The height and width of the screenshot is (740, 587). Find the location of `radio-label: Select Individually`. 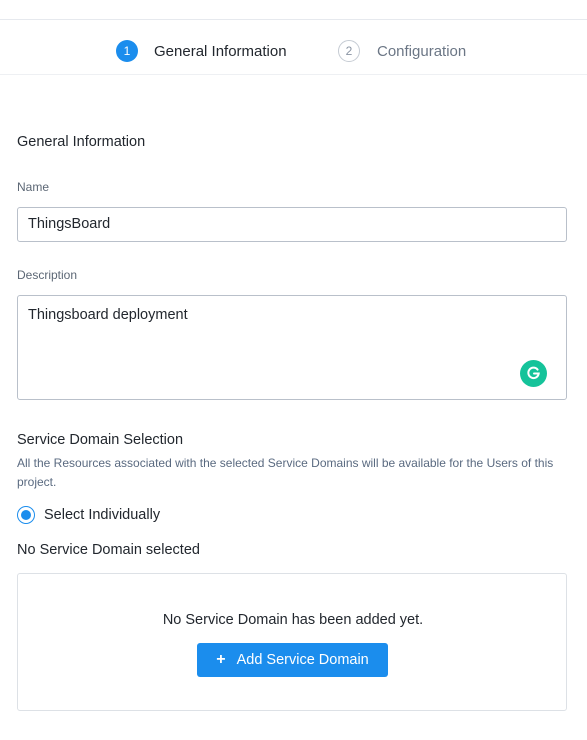

radio-label: Select Individually is located at coordinates (102, 515).